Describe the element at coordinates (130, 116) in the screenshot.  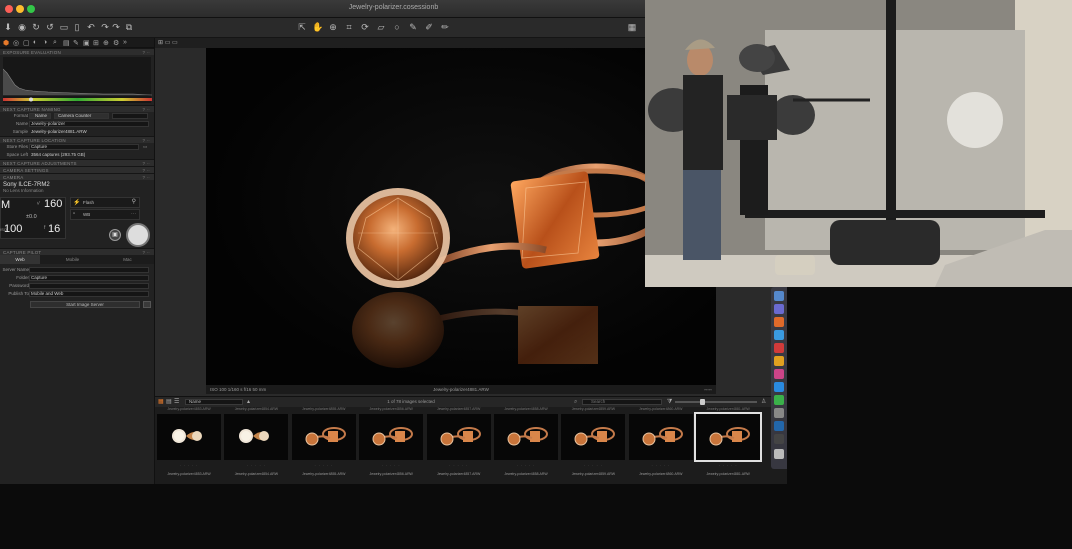
I see `format-edit-button` at that location.